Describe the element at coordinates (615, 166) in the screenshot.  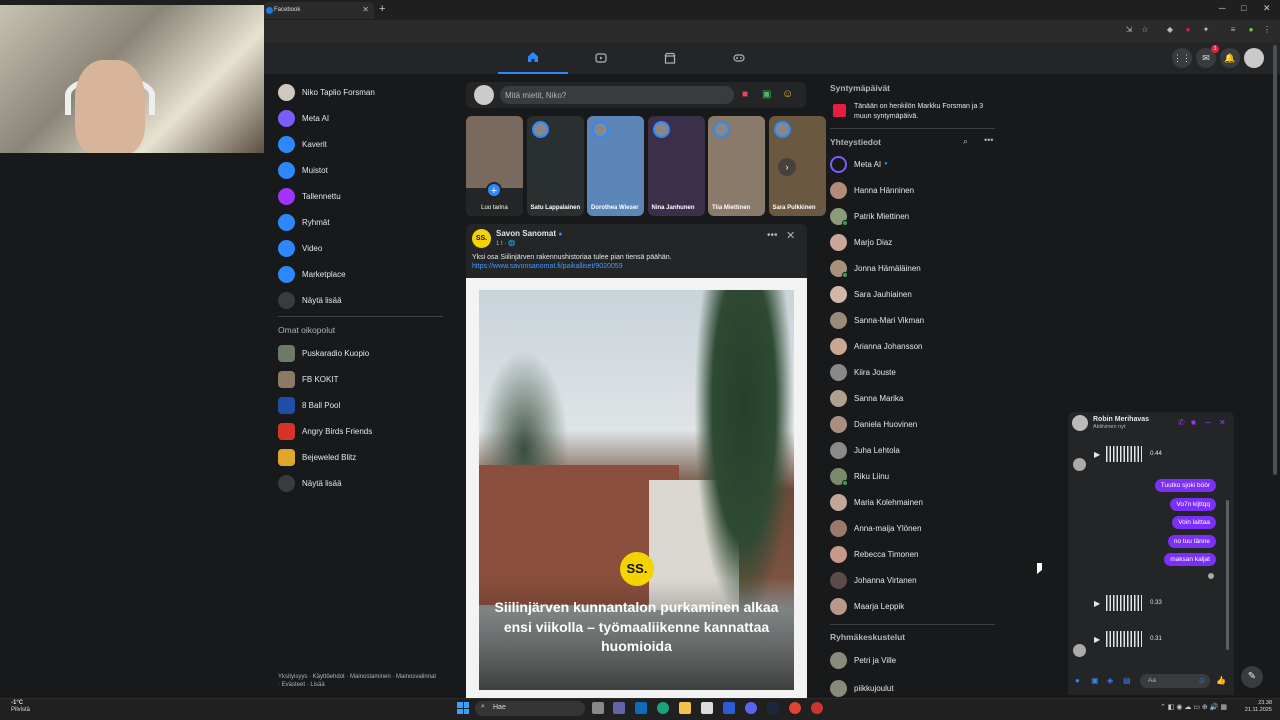
I see `story-card: Dorothea Wieser` at that location.